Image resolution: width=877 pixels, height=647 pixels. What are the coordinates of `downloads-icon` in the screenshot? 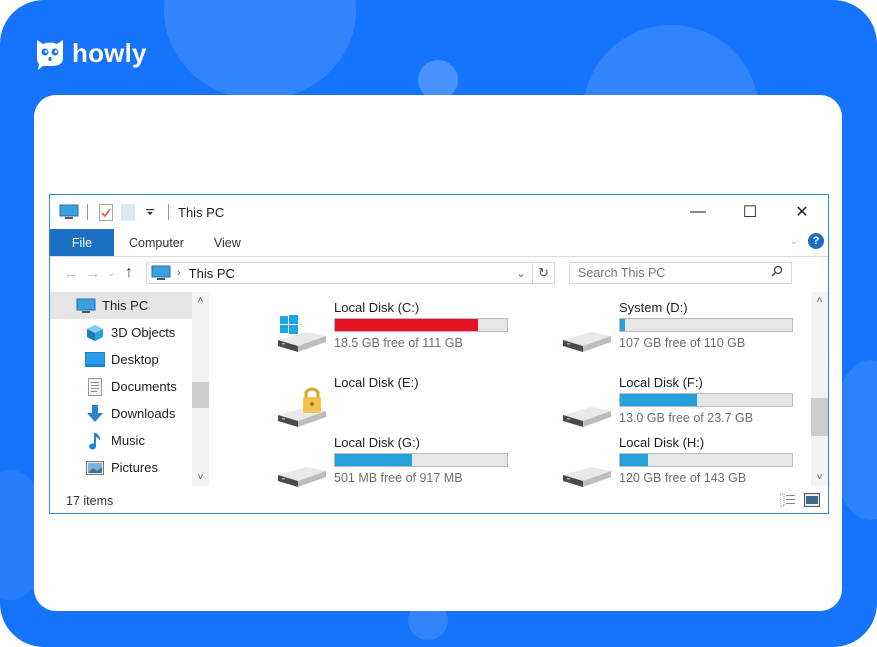 It's located at (95, 413).